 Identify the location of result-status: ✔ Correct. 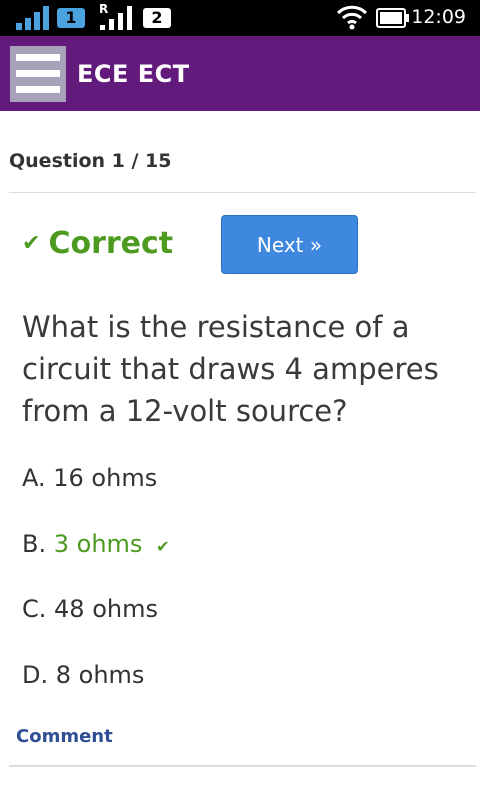
(97, 243).